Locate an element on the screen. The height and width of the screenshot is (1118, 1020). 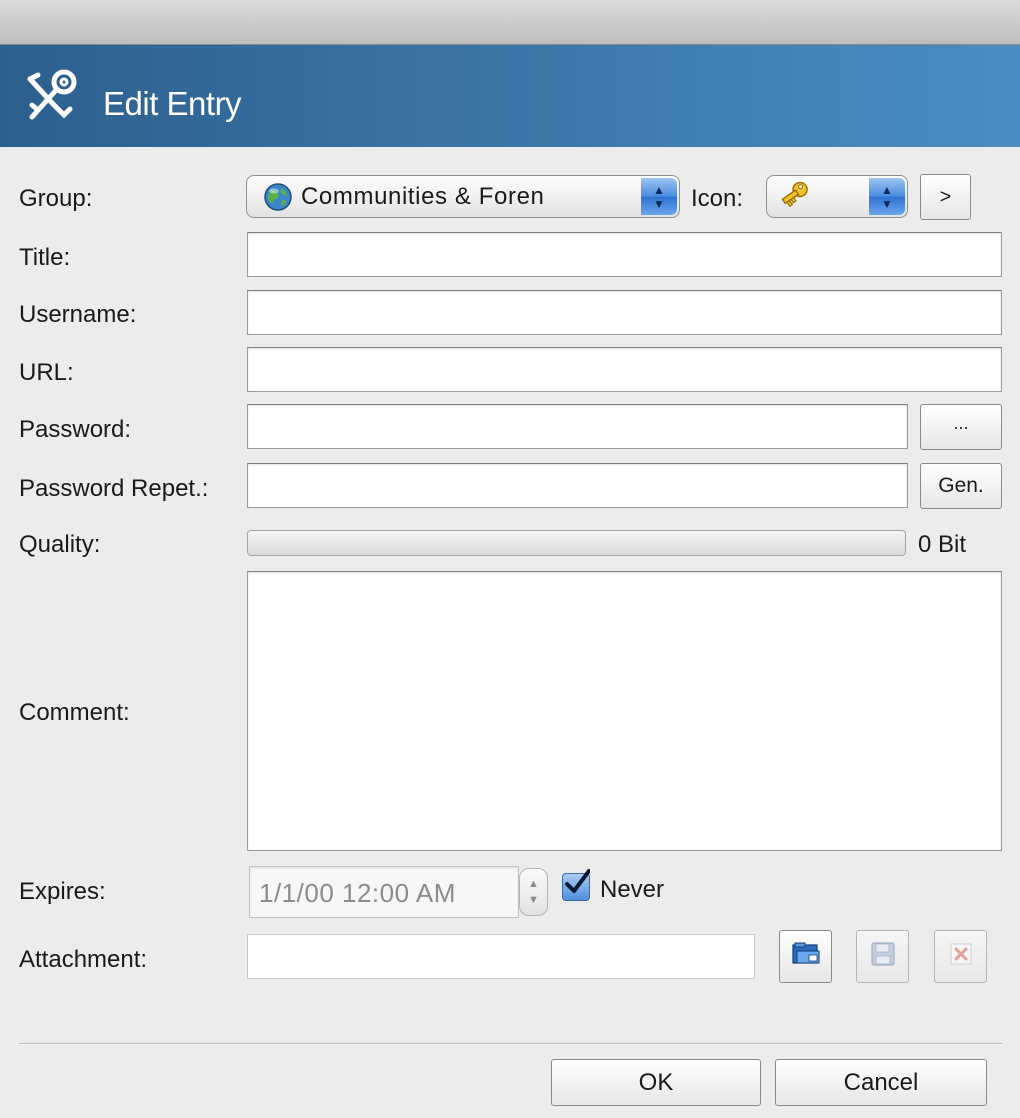
icon-next-button: > is located at coordinates (945, 197).